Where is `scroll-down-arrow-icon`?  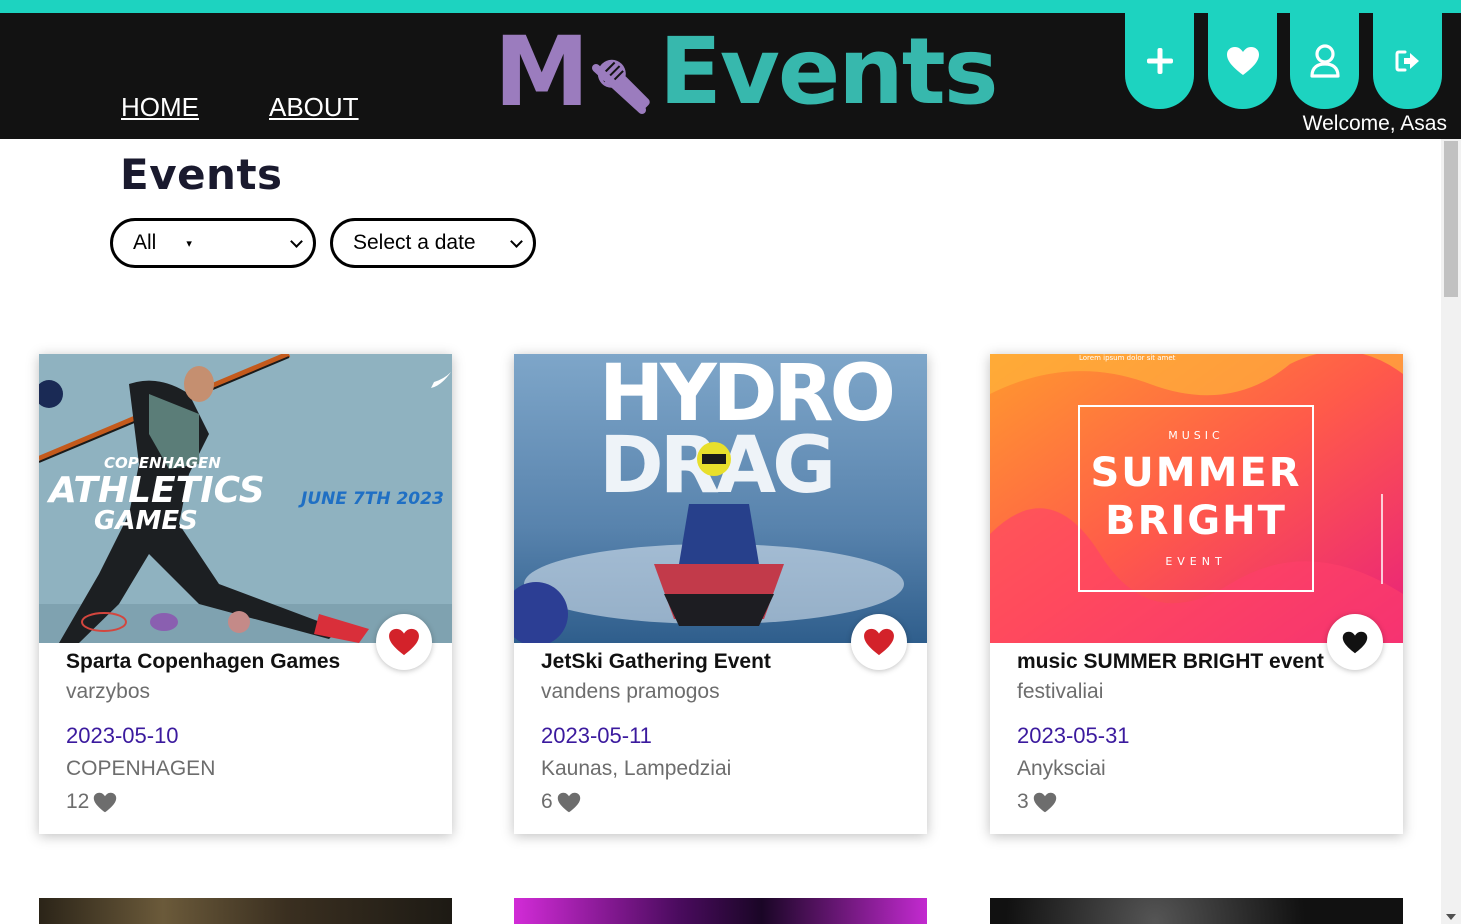
scroll-down-arrow-icon is located at coordinates (1451, 917).